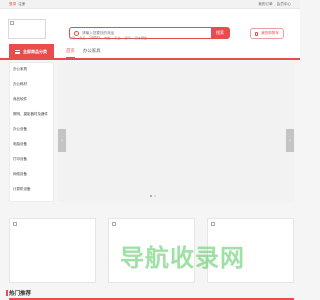  I want to click on member-center-link: 会员中心, so click(284, 4).